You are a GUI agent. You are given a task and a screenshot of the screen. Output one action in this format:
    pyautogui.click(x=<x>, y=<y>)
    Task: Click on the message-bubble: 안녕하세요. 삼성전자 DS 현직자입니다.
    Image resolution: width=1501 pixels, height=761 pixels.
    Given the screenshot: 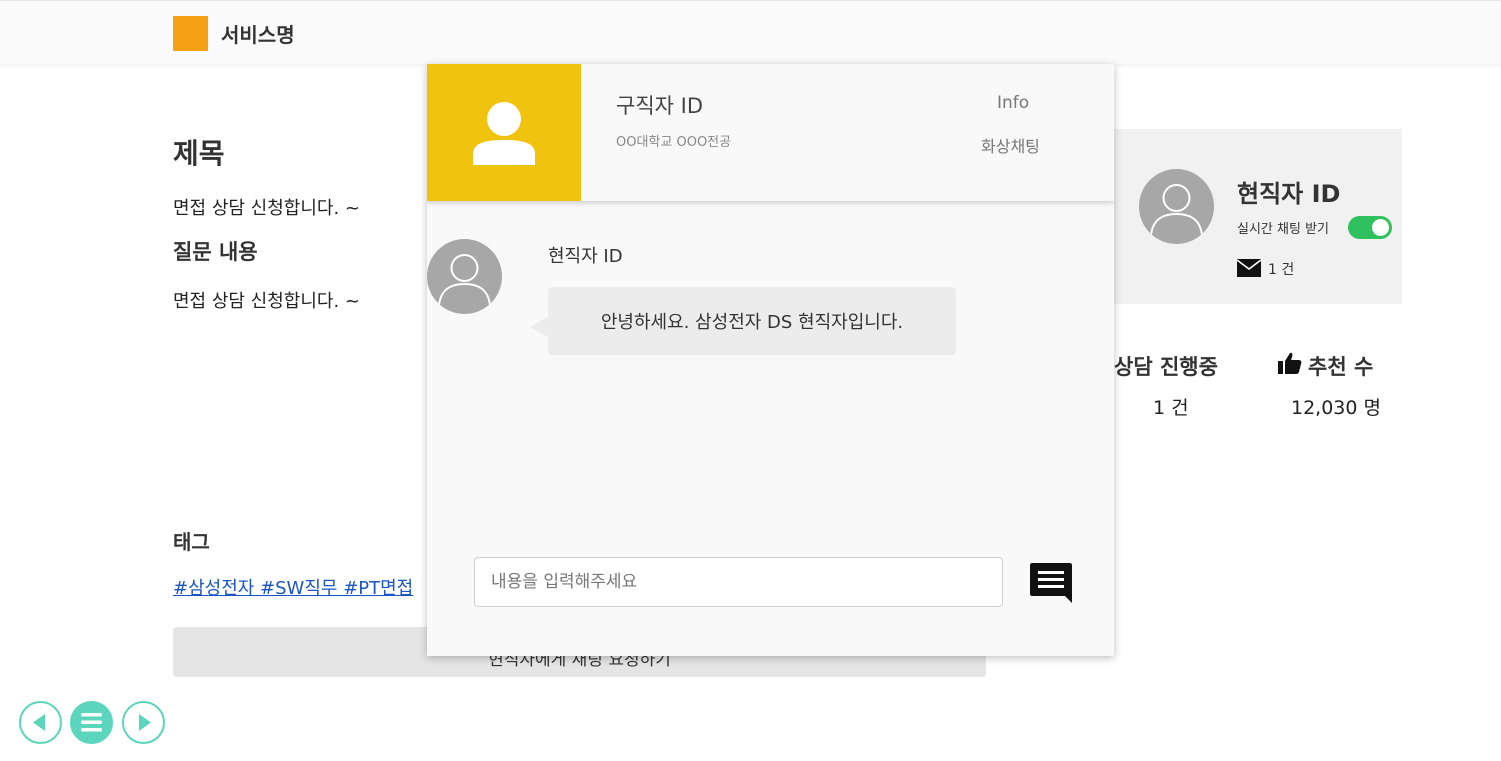 What is the action you would take?
    pyautogui.click(x=743, y=321)
    